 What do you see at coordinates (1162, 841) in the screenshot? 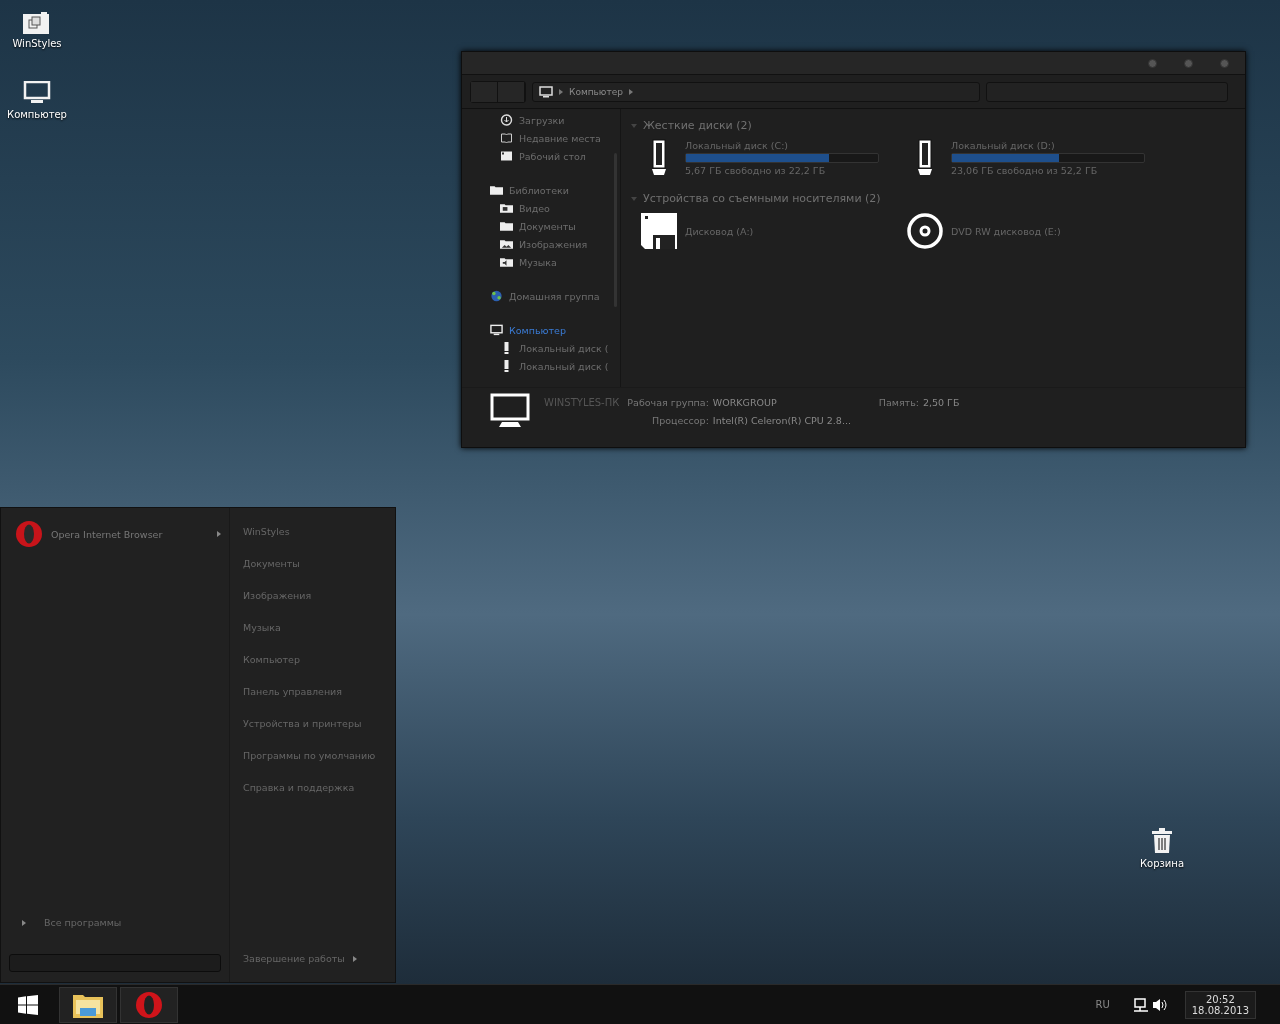
I see `trash-icon` at bounding box center [1162, 841].